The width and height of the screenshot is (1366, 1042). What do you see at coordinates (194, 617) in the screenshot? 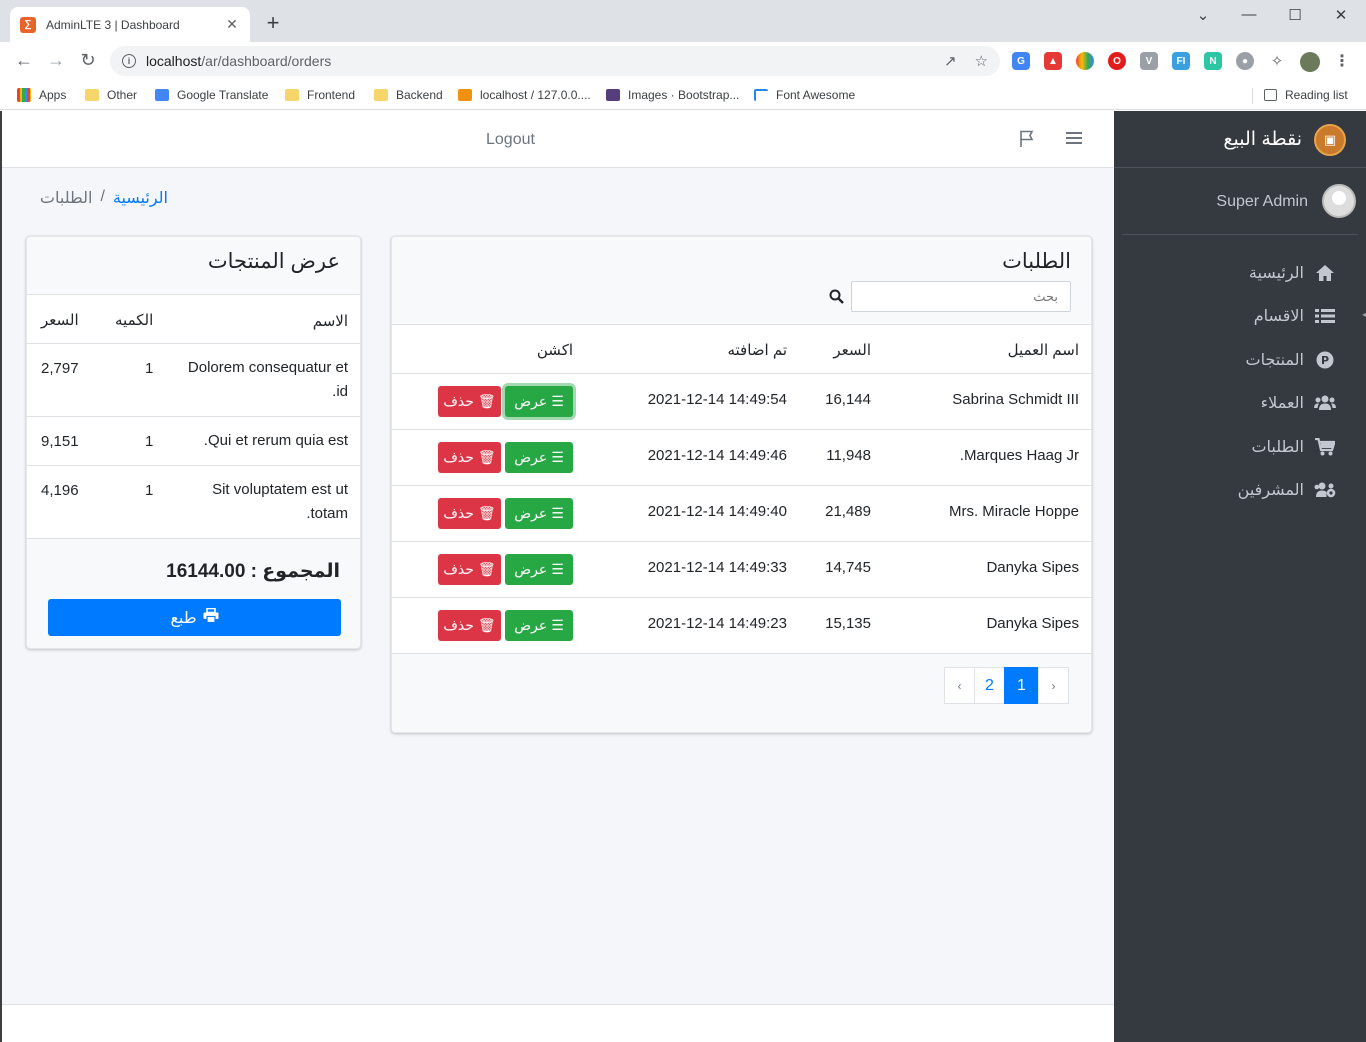
I see `print-button: طبع` at bounding box center [194, 617].